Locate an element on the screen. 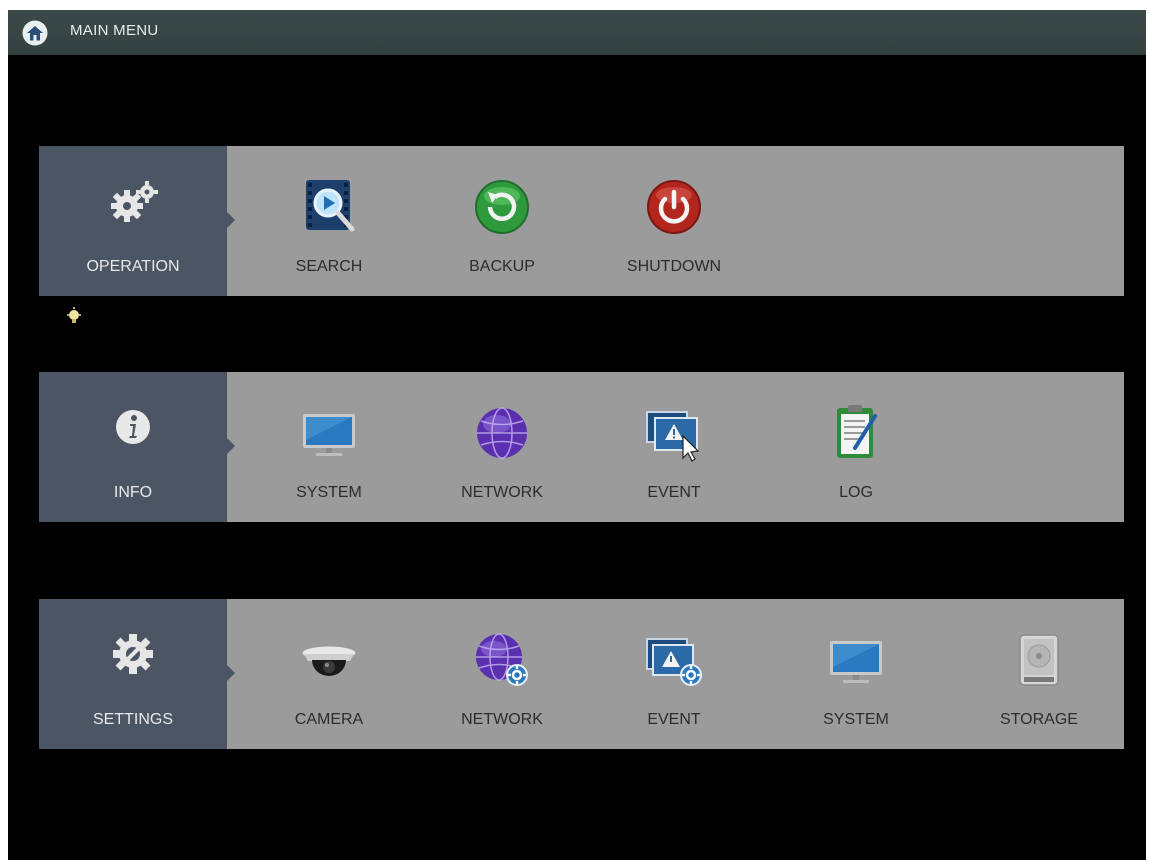 The width and height of the screenshot is (1149, 862). menu-item-info-network: NETWORK is located at coordinates (502, 447).